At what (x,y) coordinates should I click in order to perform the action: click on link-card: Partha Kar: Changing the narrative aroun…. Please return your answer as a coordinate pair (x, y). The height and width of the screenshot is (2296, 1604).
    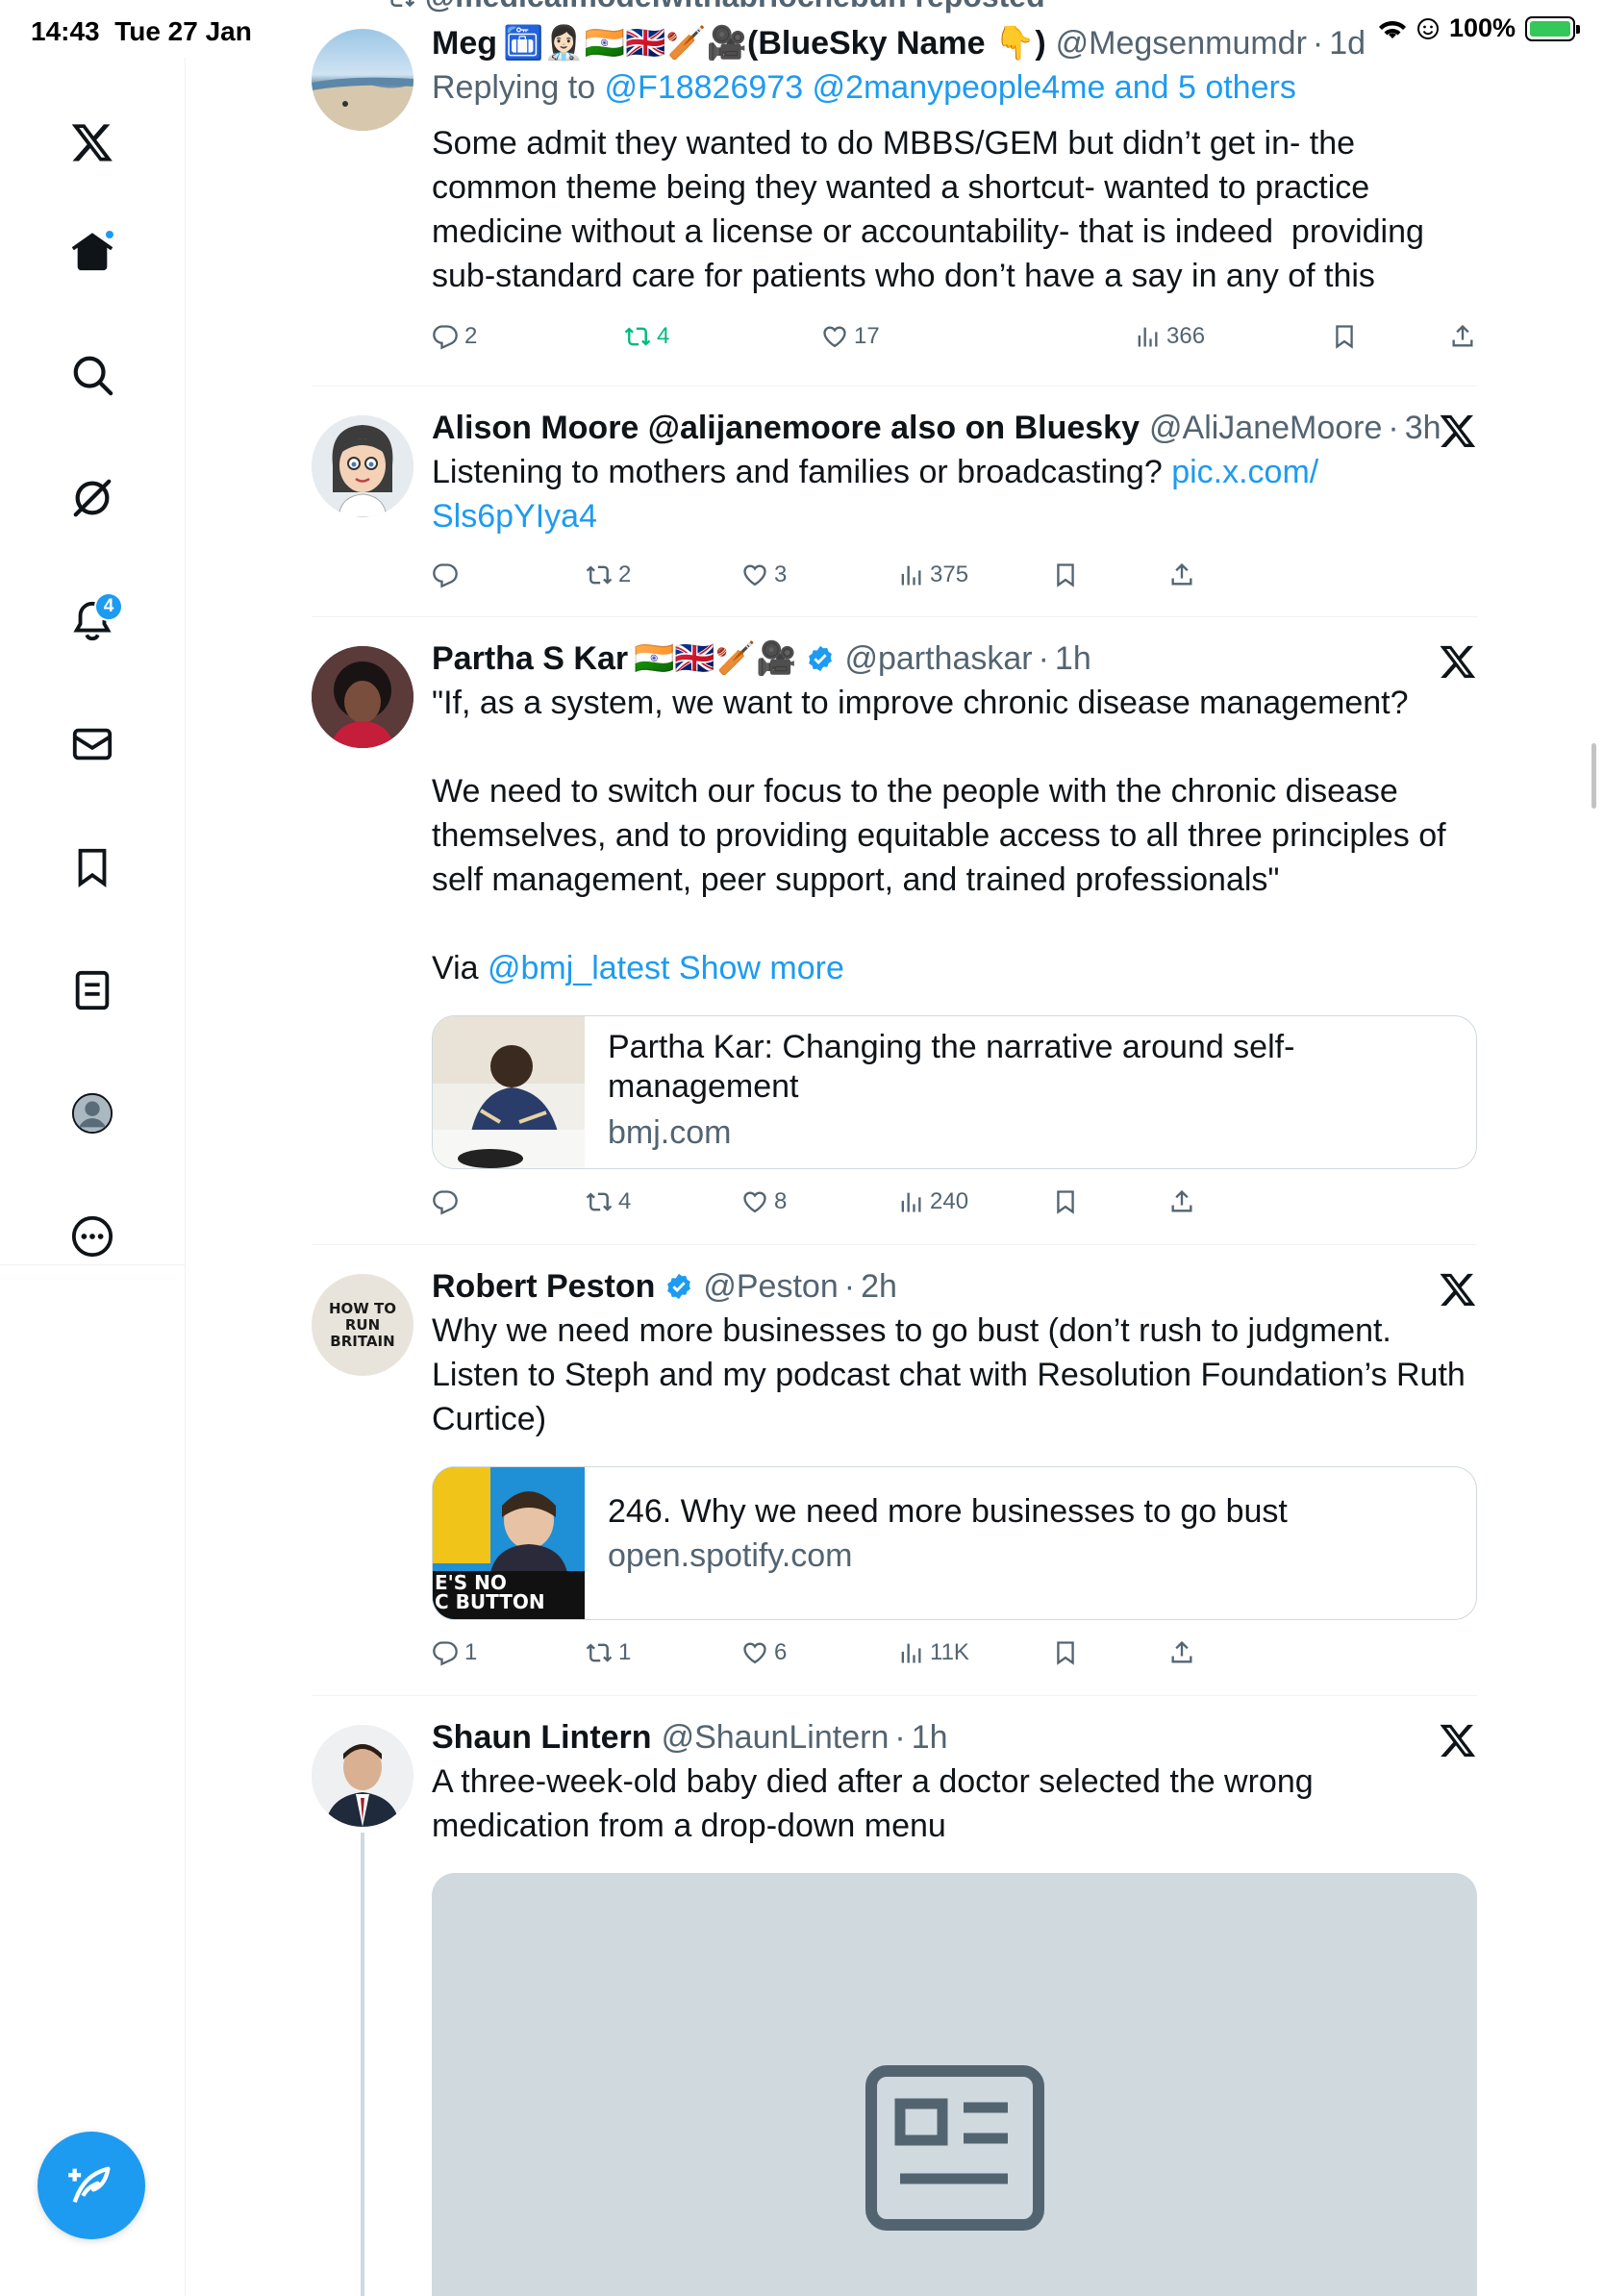
    Looking at the image, I should click on (954, 1092).